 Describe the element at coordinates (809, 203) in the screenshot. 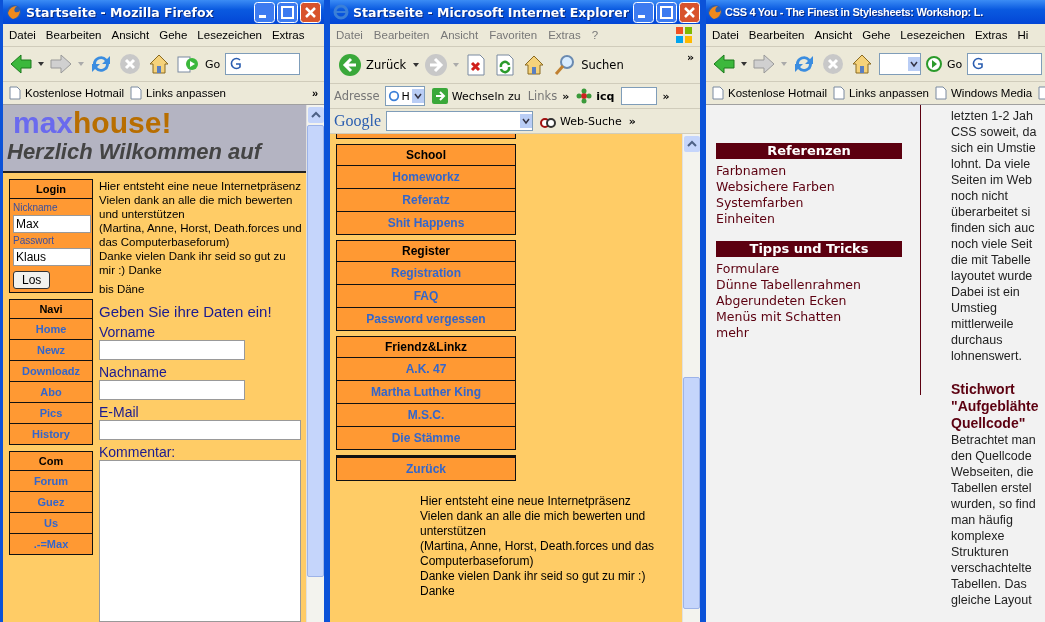

I see `menu-link: Systemfarben` at that location.